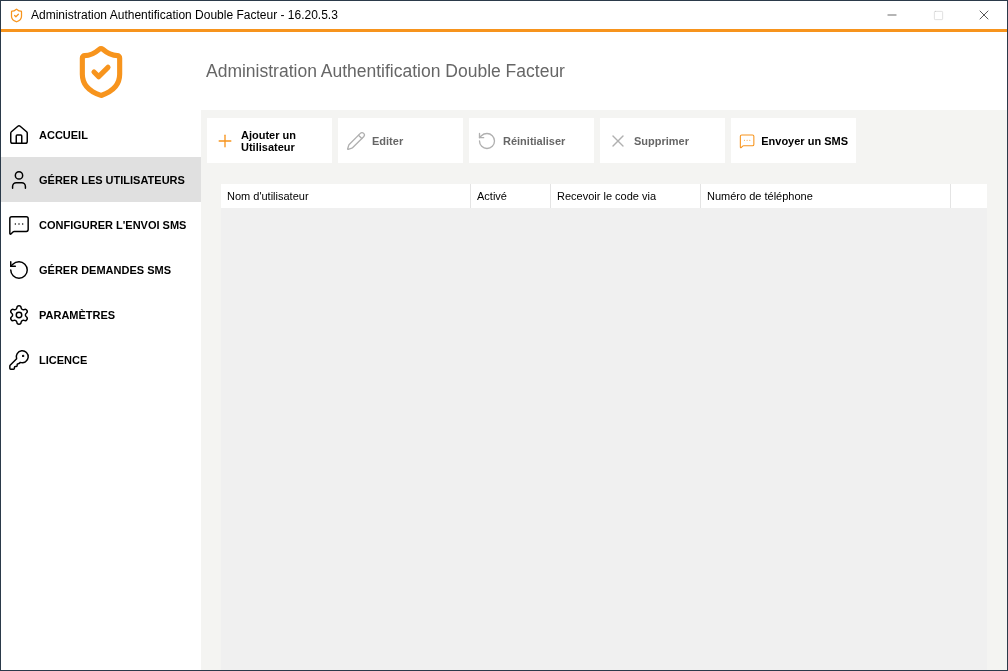 This screenshot has width=1008, height=671. What do you see at coordinates (511, 196) in the screenshot?
I see `column-header: Activé` at bounding box center [511, 196].